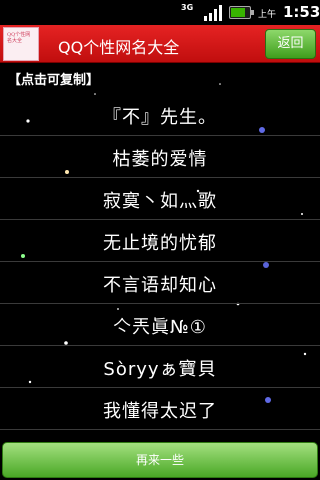  I want to click on list-item: 无止境的忧郁, so click(160, 241).